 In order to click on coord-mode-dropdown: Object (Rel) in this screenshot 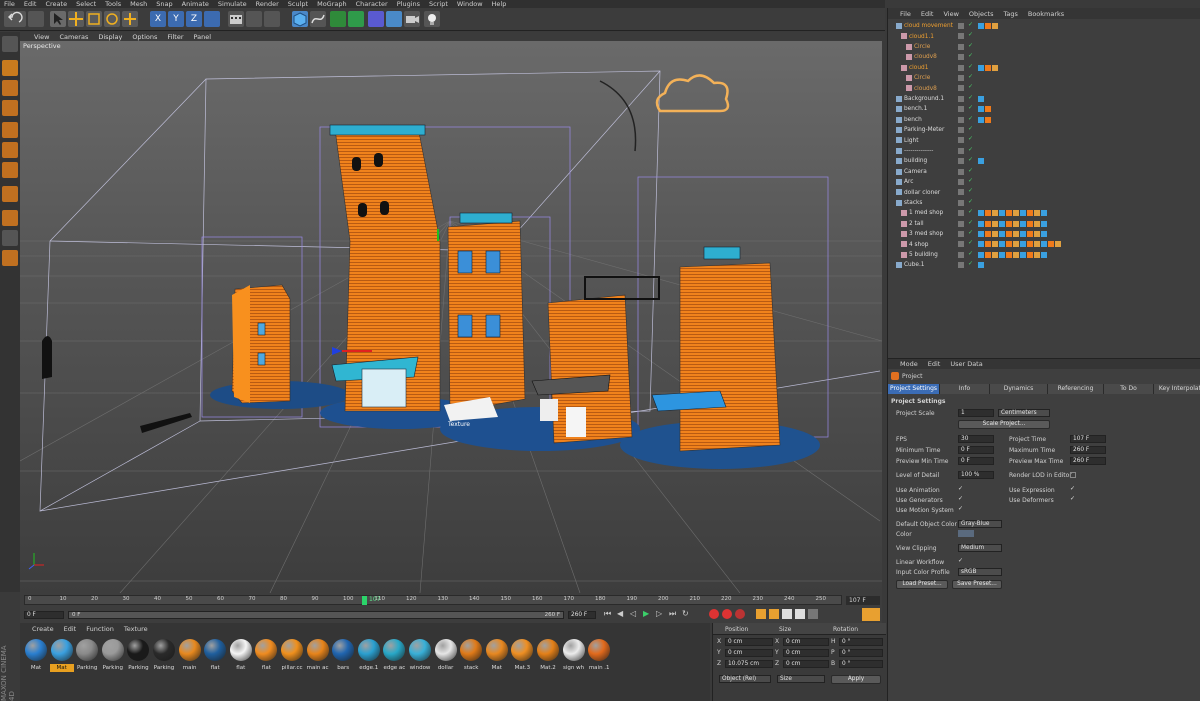, I will do `click(745, 679)`.